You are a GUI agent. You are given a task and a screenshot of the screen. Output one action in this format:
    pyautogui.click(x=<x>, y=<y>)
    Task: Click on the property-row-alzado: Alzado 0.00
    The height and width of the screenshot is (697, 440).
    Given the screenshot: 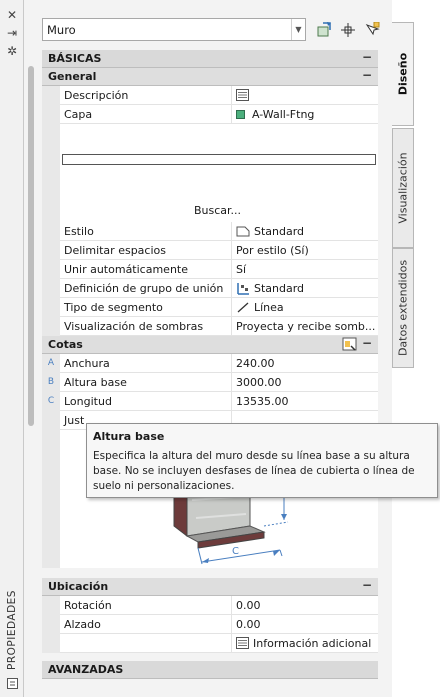 What is the action you would take?
    pyautogui.click(x=210, y=624)
    